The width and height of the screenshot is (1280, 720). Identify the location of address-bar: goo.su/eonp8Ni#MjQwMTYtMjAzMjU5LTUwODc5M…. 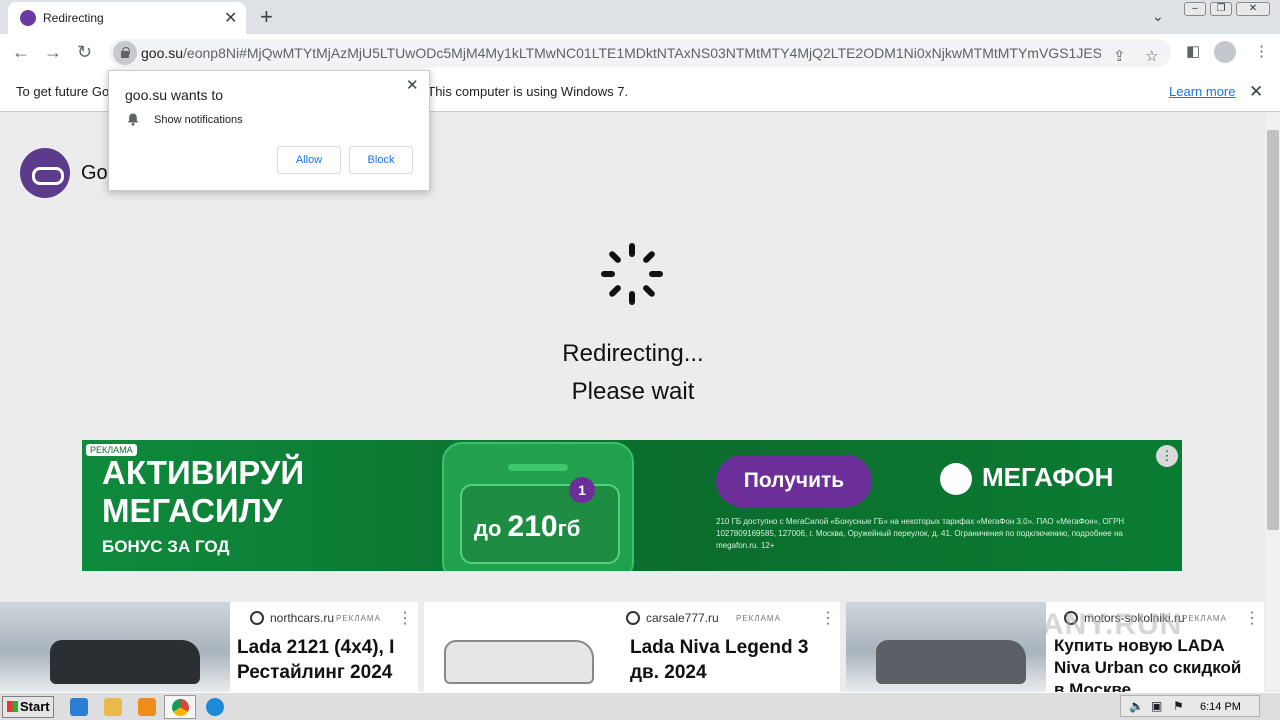
(640, 53).